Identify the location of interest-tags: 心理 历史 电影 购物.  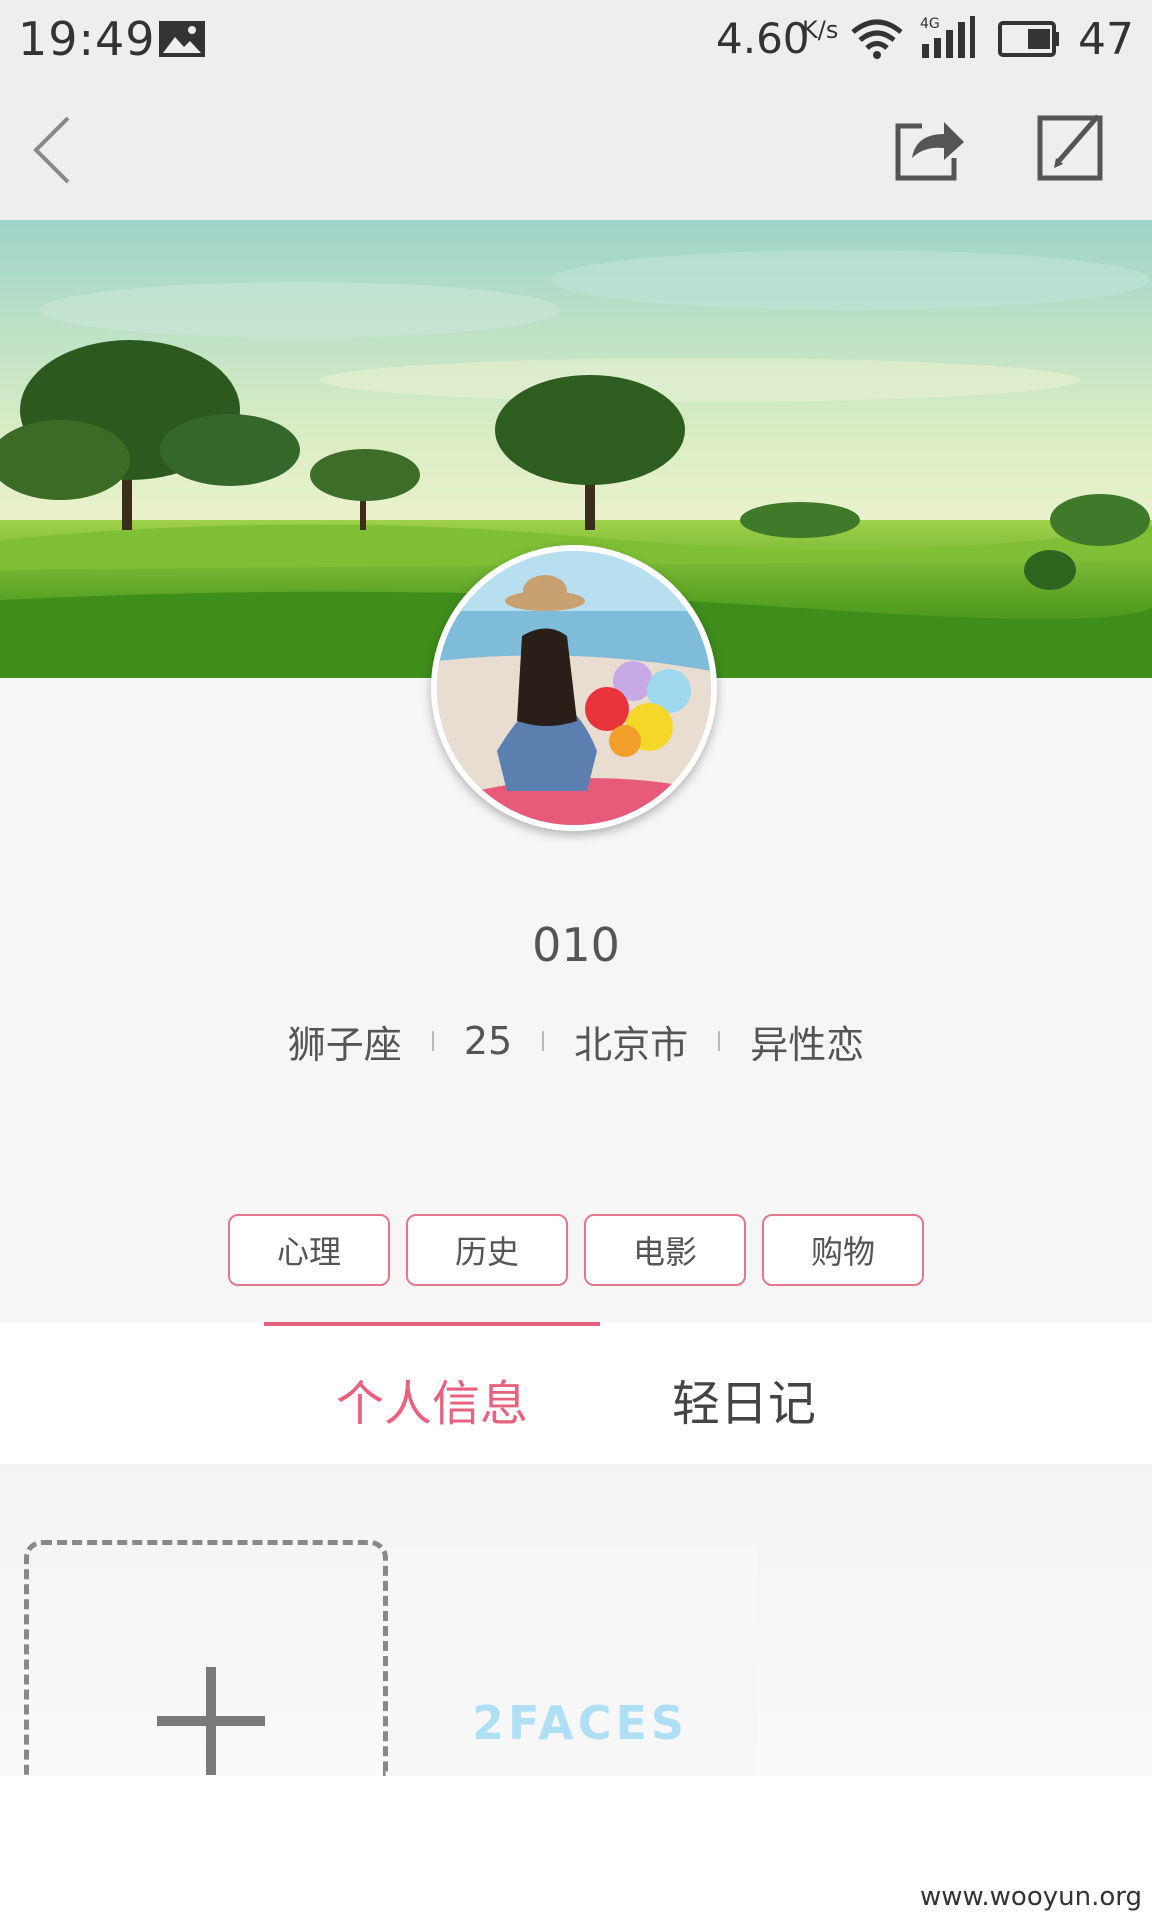
(576, 1250).